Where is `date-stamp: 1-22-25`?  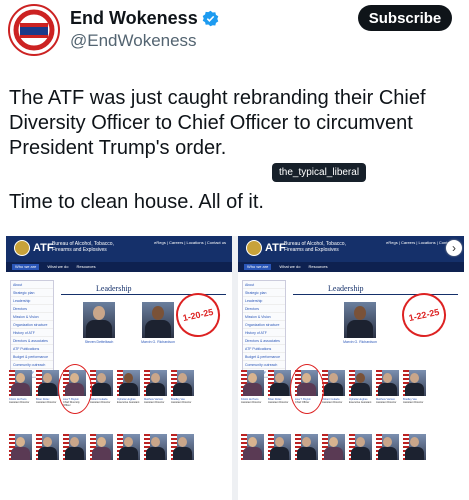 date-stamp: 1-22-25 is located at coordinates (424, 315).